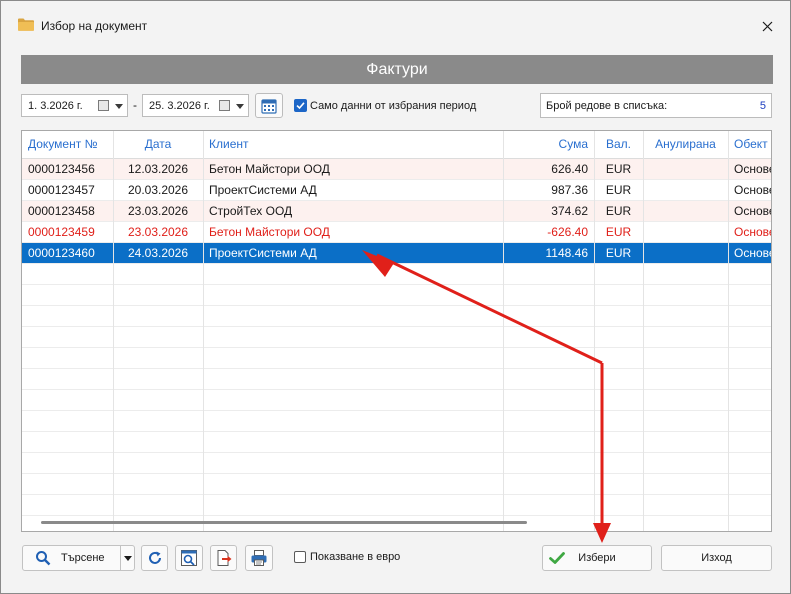  I want to click on exit-button-label: Изход, so click(716, 558).